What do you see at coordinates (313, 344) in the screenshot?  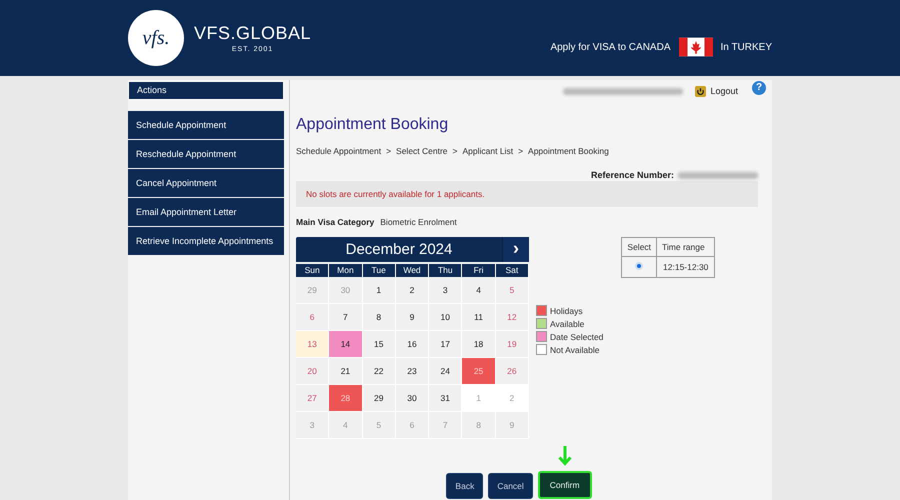 I see `calendar-day: 13` at bounding box center [313, 344].